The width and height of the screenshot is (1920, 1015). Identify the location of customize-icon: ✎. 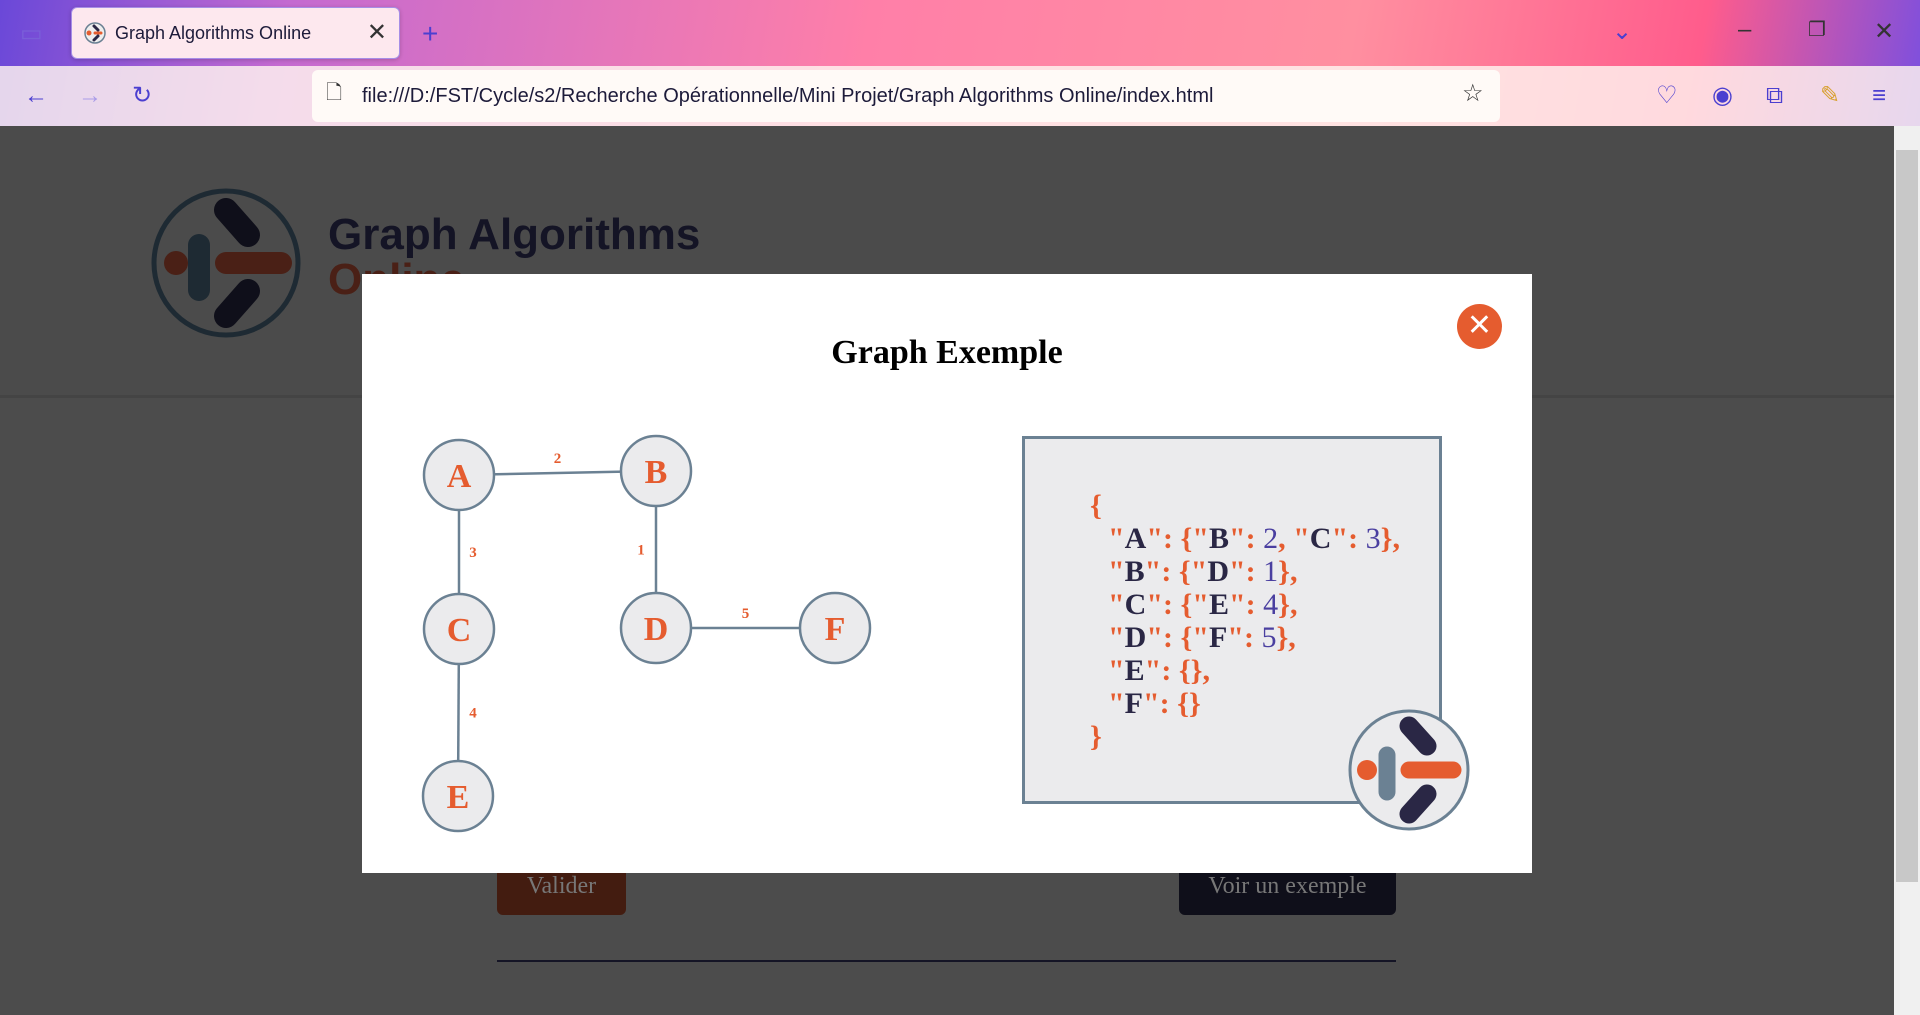
(1830, 96).